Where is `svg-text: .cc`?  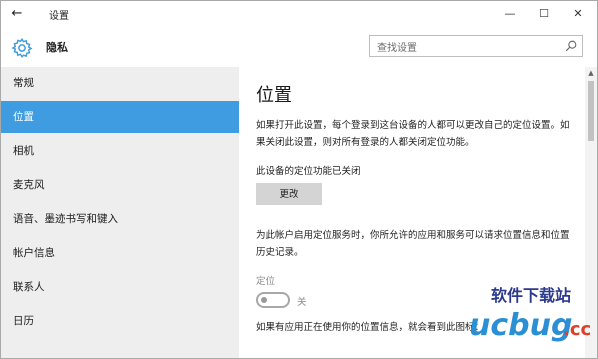
svg-text: .cc is located at coordinates (577, 329).